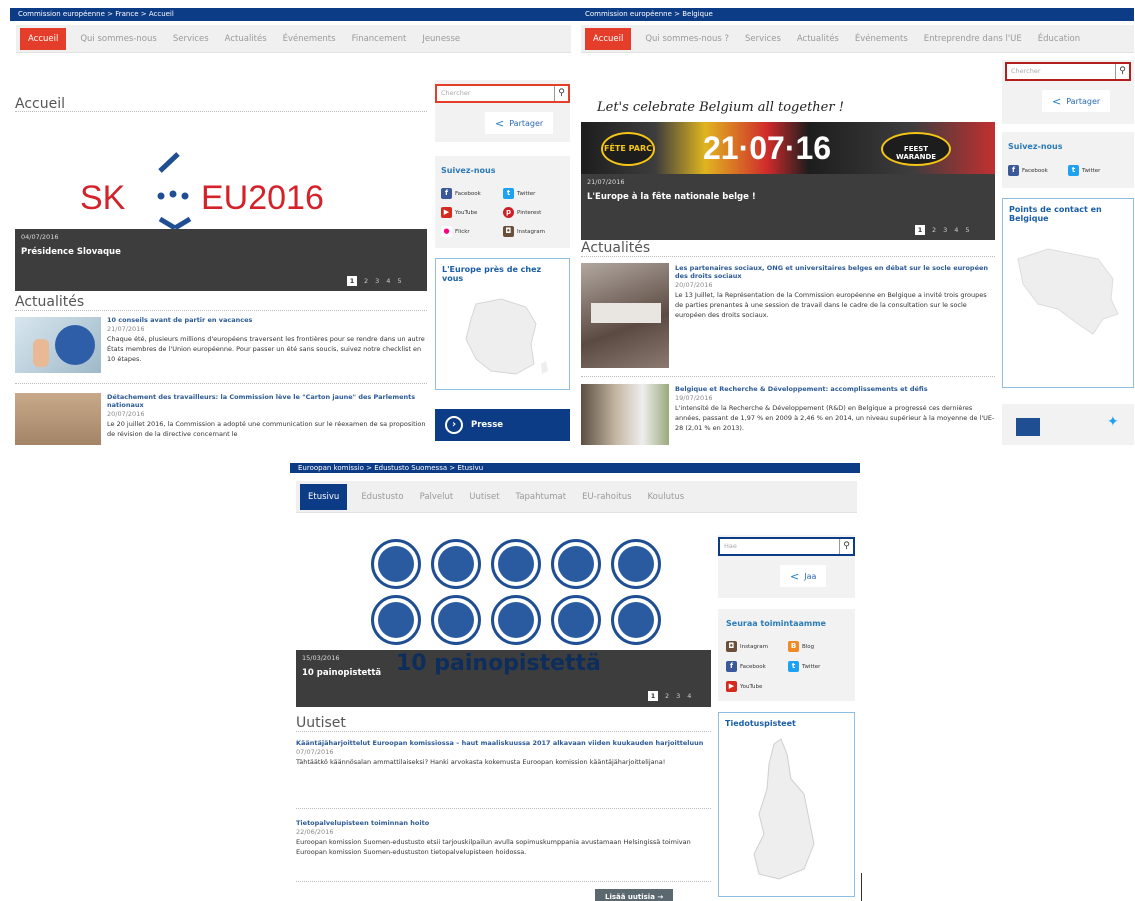 This screenshot has height=901, width=1135. What do you see at coordinates (506, 336) in the screenshot?
I see `france-map-icon` at bounding box center [506, 336].